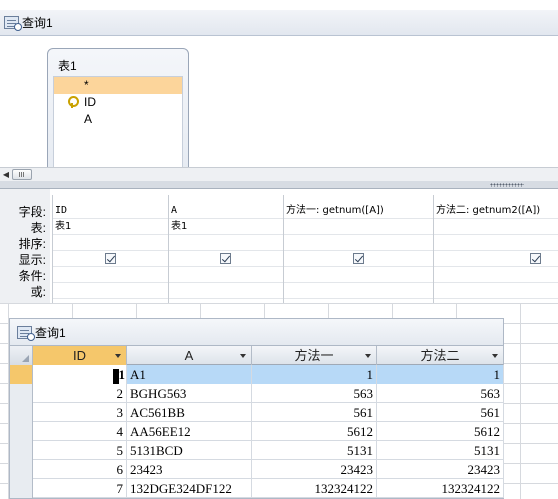 Image resolution: width=558 pixels, height=499 pixels. Describe the element at coordinates (80, 374) in the screenshot. I see `cell-id: 1` at that location.